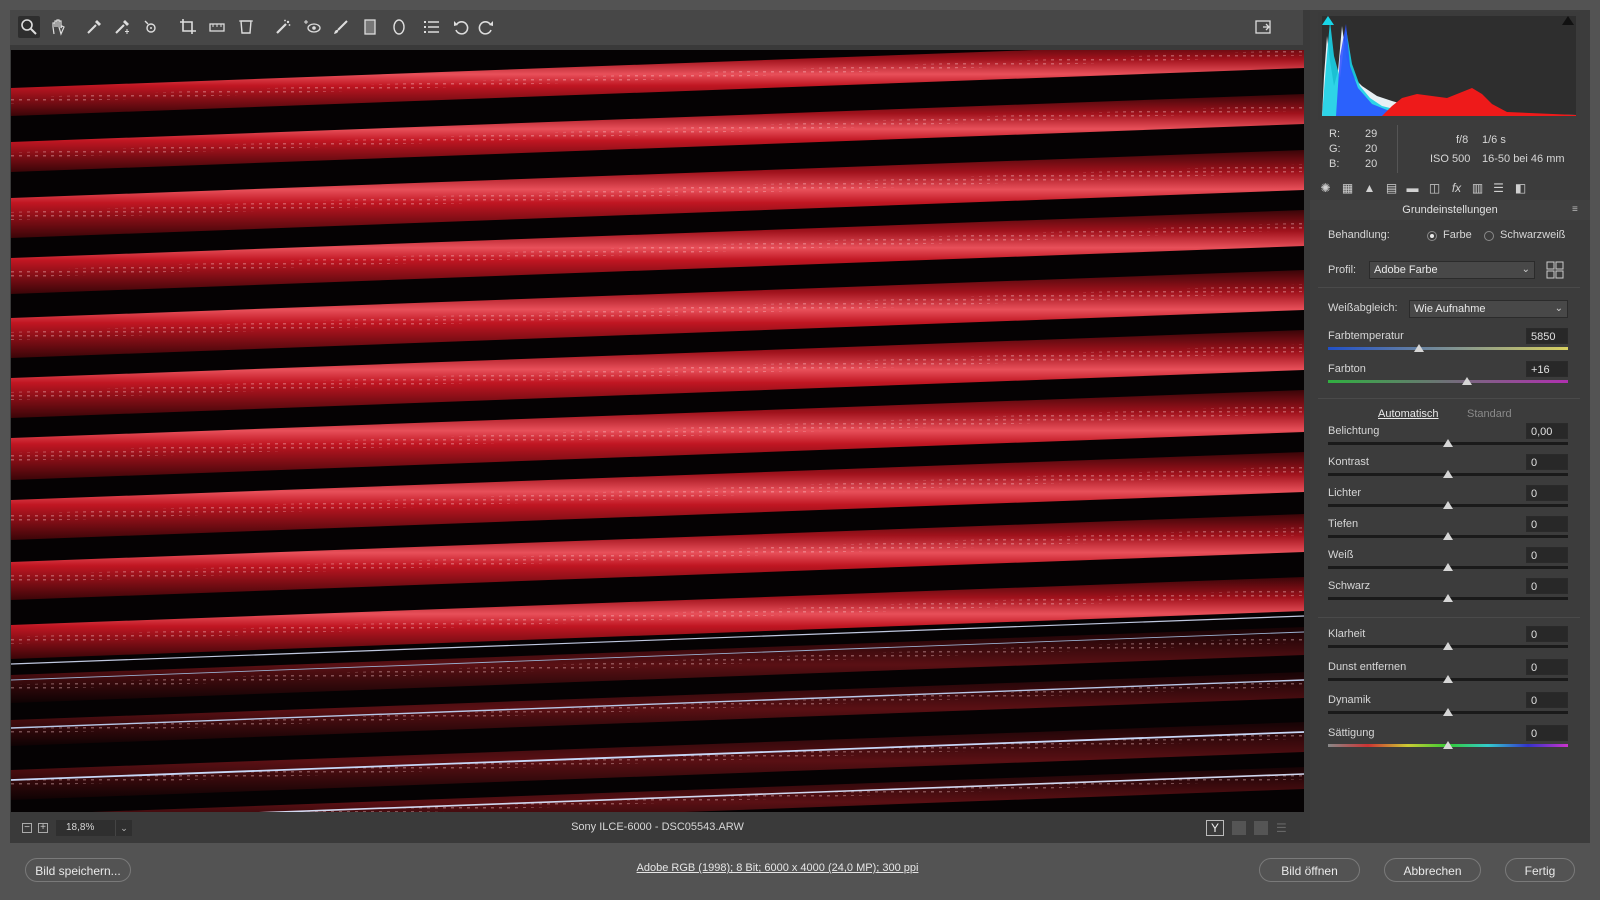  I want to click on divider, so click(1449, 287).